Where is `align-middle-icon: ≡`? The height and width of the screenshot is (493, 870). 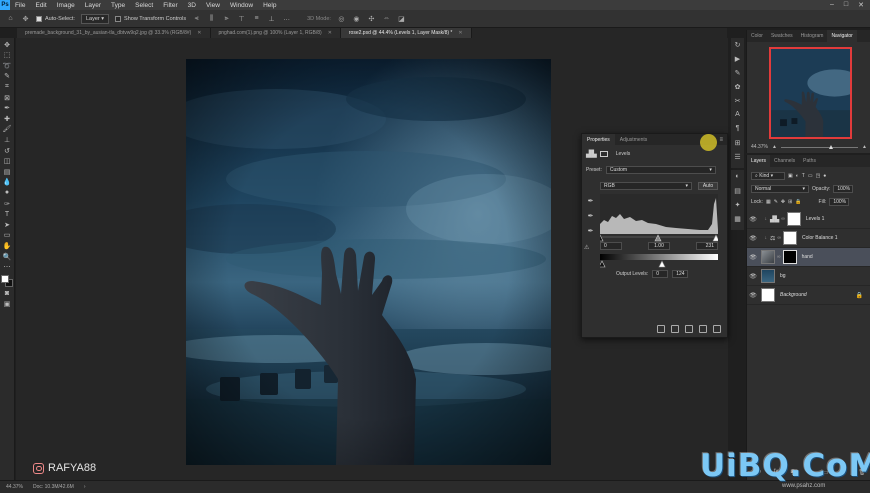 align-middle-icon: ≡ is located at coordinates (256, 18).